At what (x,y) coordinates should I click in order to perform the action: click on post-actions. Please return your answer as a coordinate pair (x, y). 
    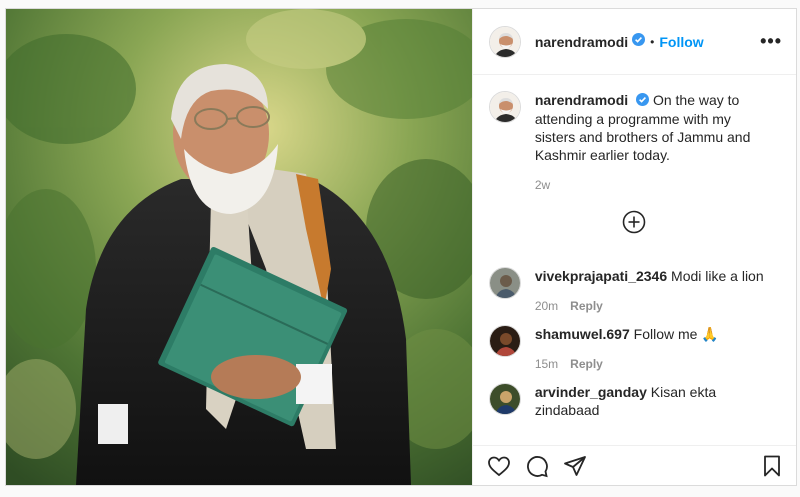
    Looking at the image, I should click on (634, 465).